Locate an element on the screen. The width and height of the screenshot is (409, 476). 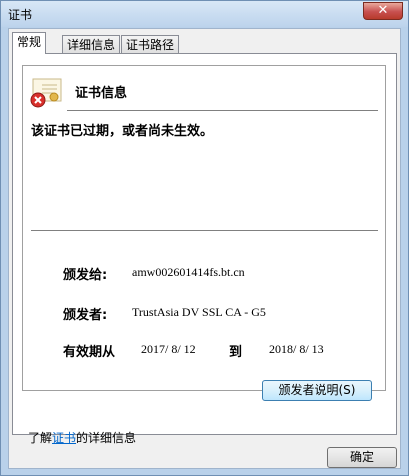
valid-to-value: 2018/ 8/ 13 is located at coordinates (296, 349).